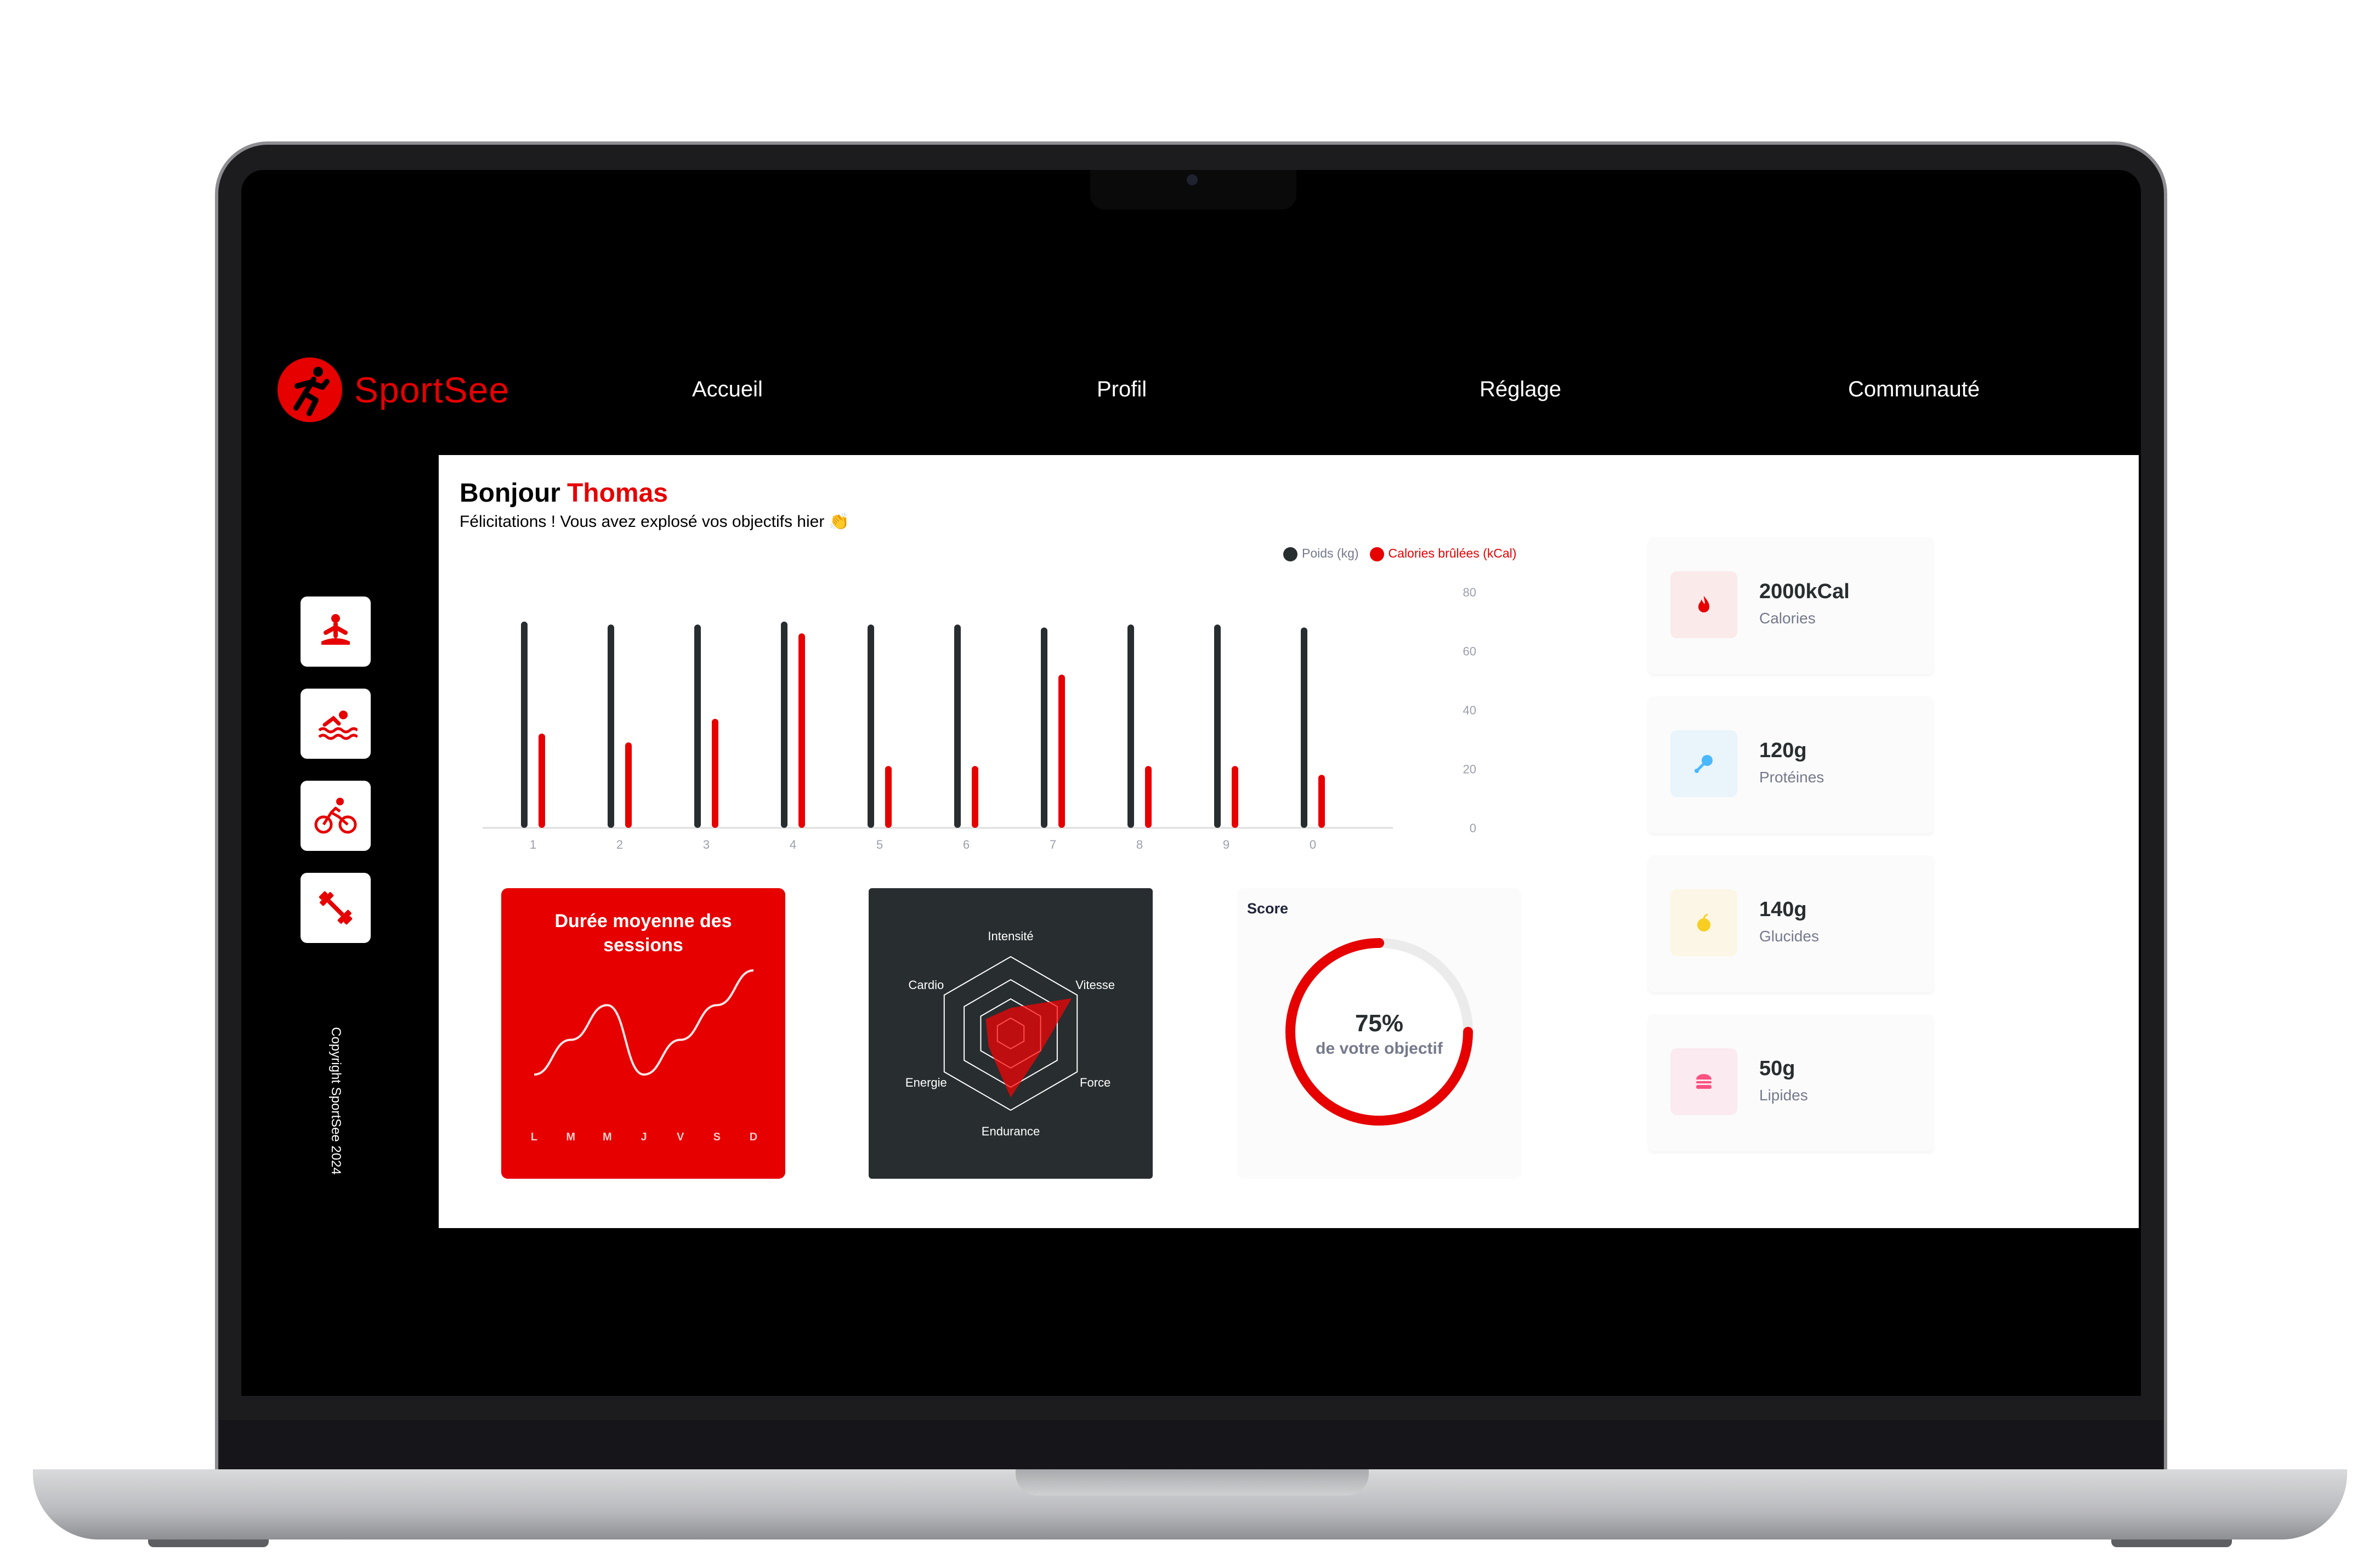 The width and height of the screenshot is (2380, 1568). What do you see at coordinates (1469, 710) in the screenshot?
I see `y-tick-label: 40` at bounding box center [1469, 710].